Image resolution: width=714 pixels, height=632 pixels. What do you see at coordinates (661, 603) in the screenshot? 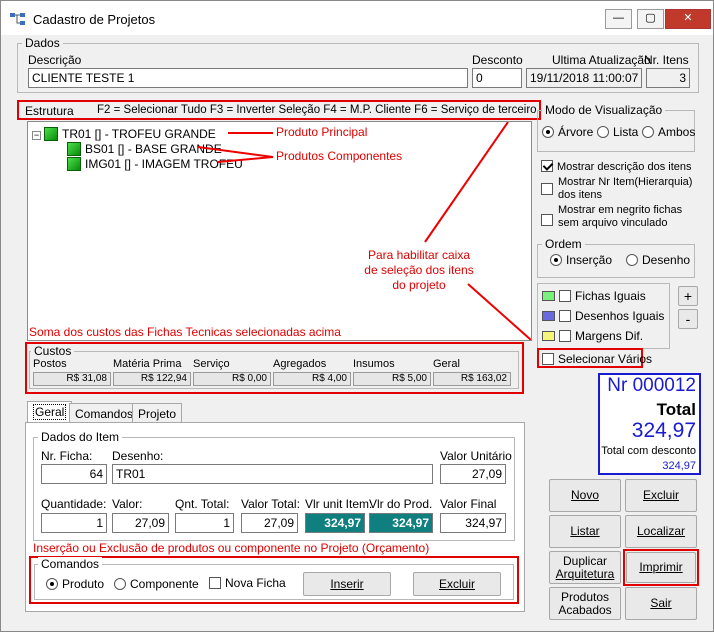
I see `sair-button: Sair` at bounding box center [661, 603].